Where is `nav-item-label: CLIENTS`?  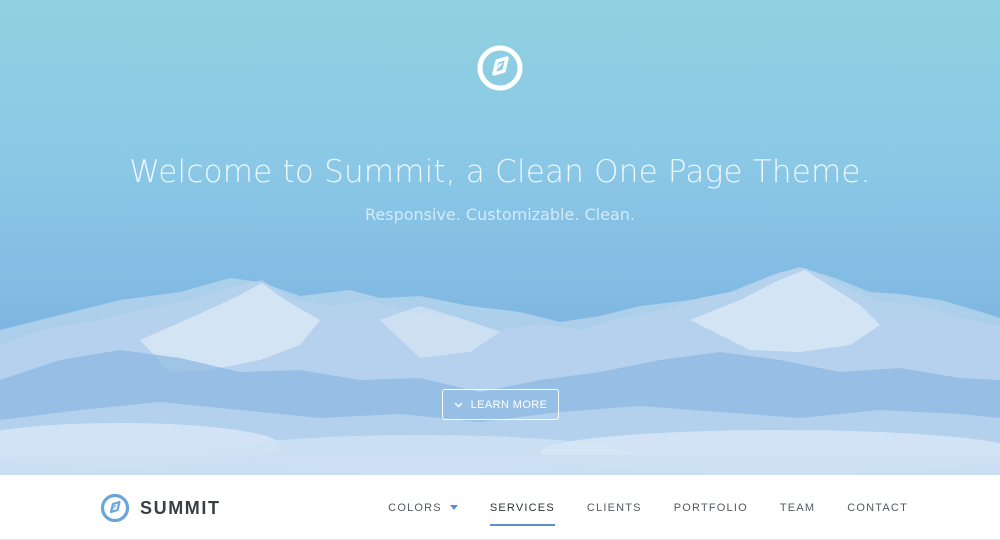 nav-item-label: CLIENTS is located at coordinates (614, 507).